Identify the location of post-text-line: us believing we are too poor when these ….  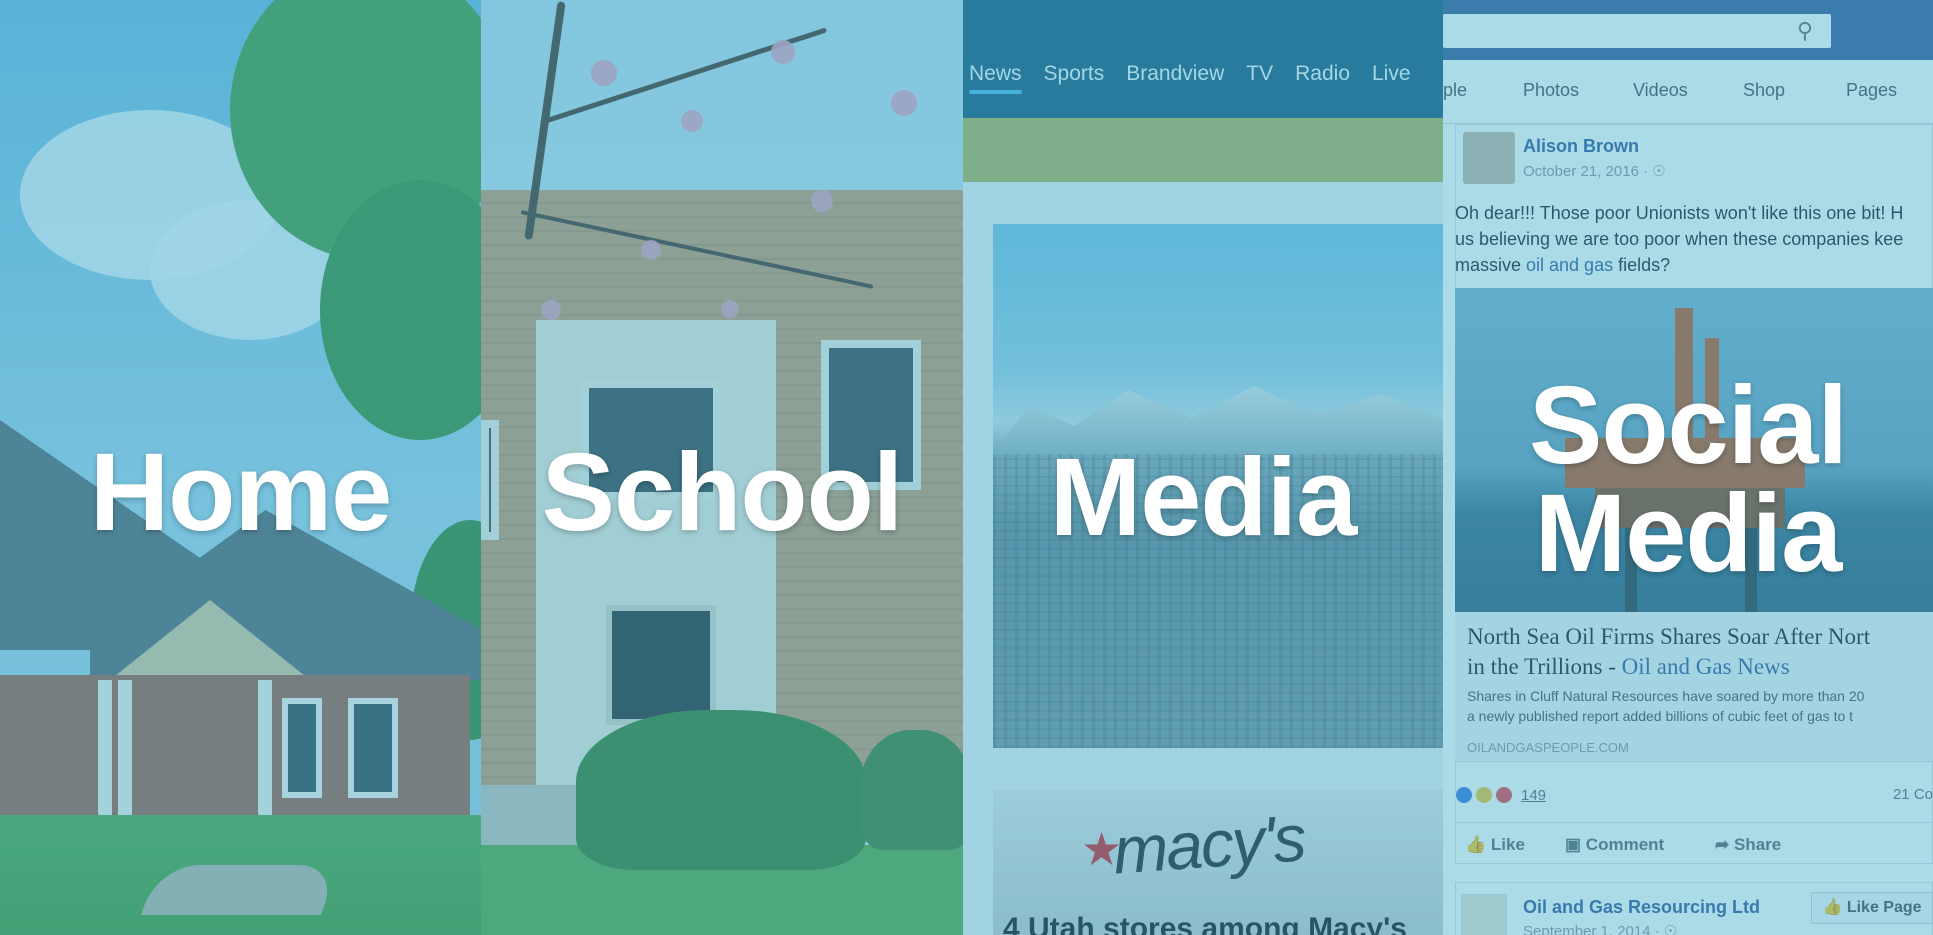
(1679, 239).